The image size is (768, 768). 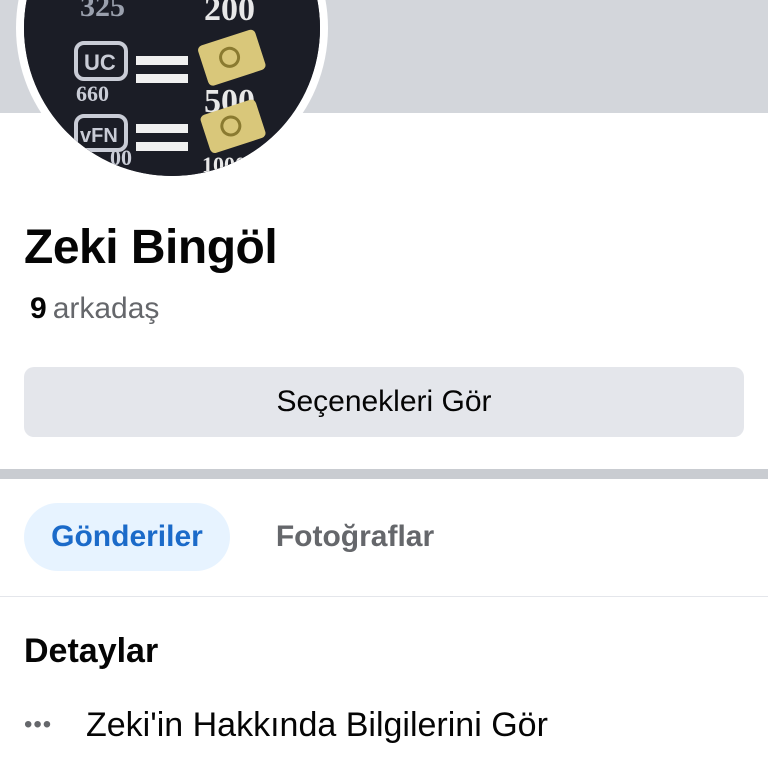 What do you see at coordinates (224, 164) in the screenshot?
I see `avatar-text-bot-right: 1000` at bounding box center [224, 164].